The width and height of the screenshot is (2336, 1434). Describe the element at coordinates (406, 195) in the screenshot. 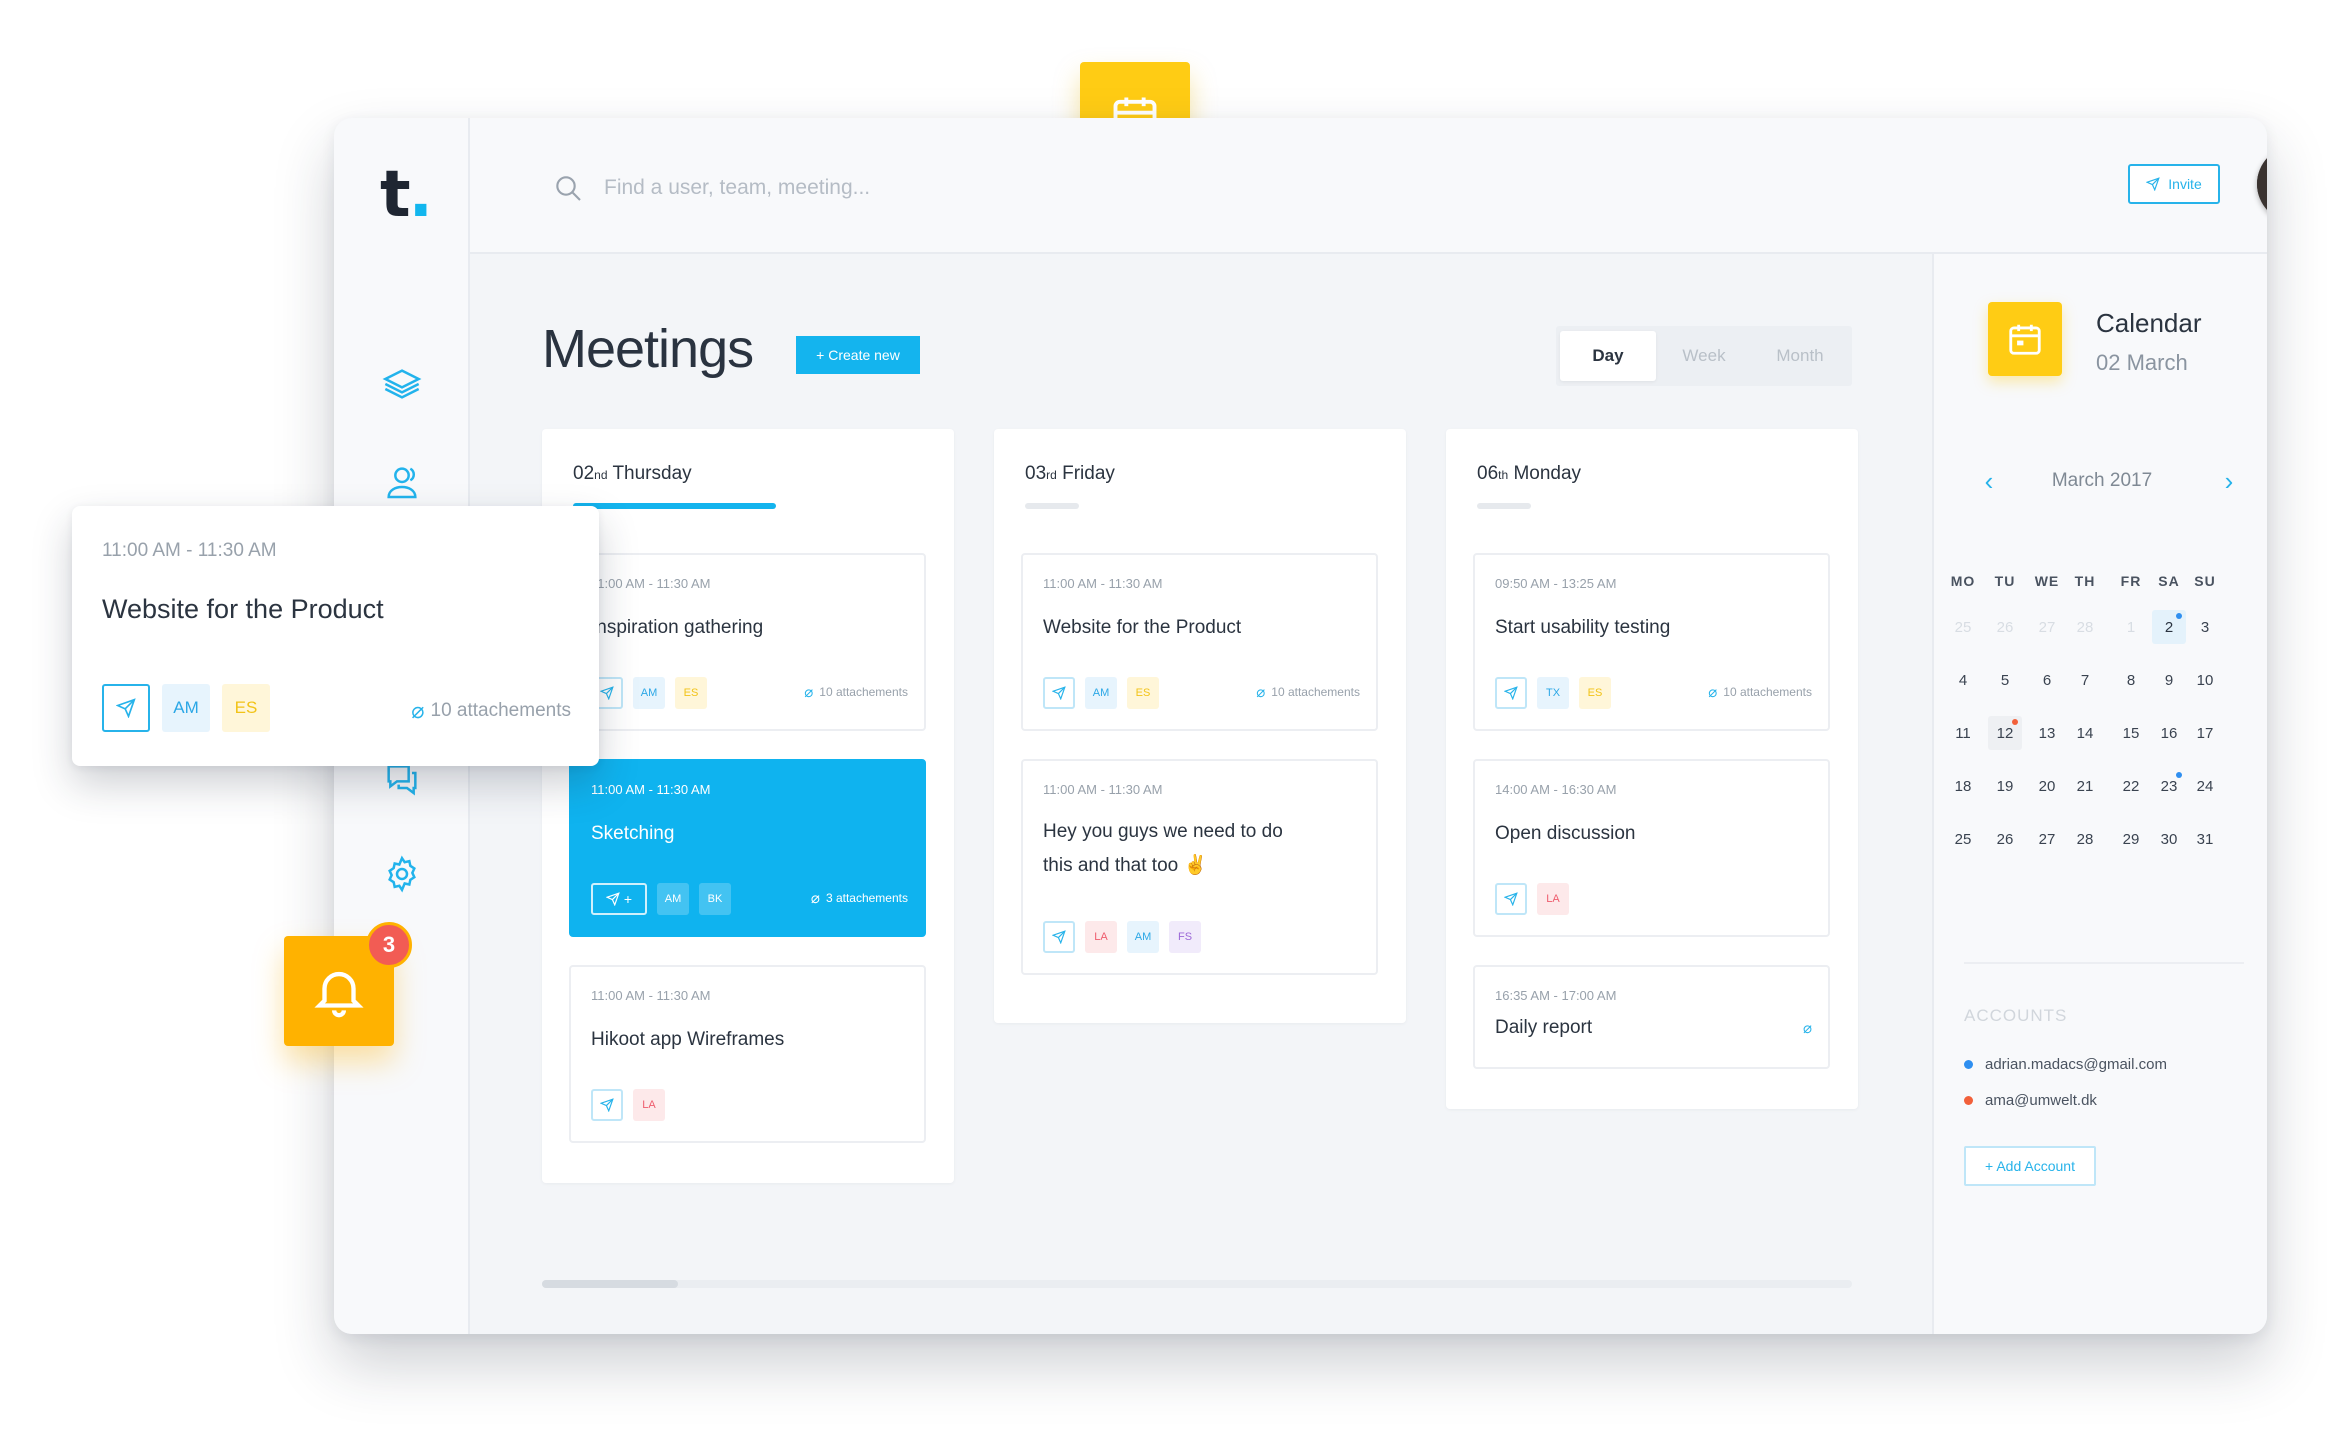

I see `app-logo: t.` at that location.